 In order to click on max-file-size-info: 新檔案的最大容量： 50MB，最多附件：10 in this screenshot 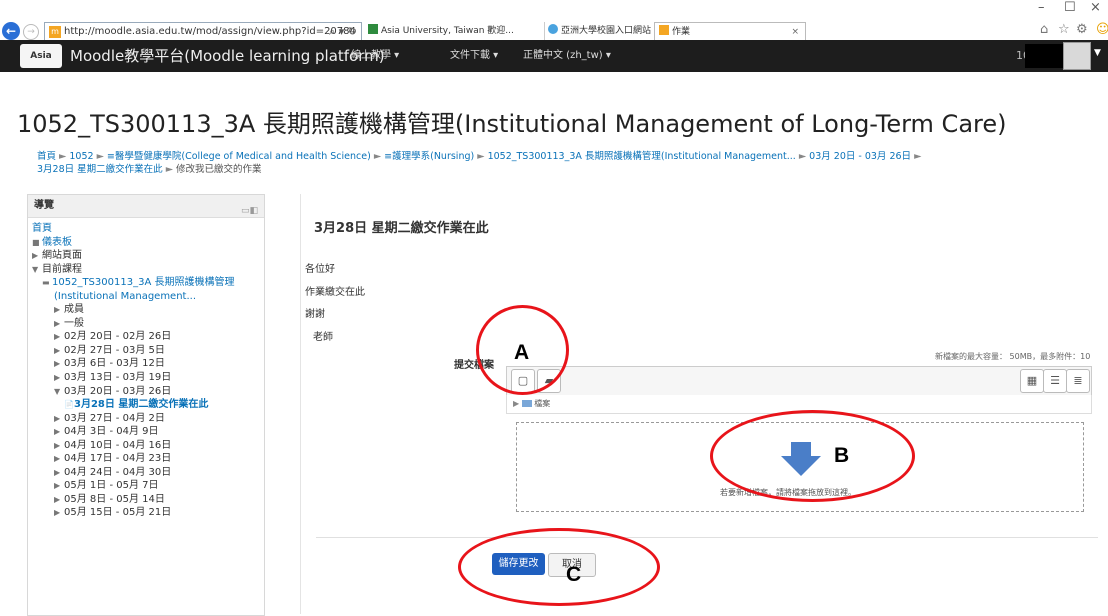, I will do `click(1013, 356)`.